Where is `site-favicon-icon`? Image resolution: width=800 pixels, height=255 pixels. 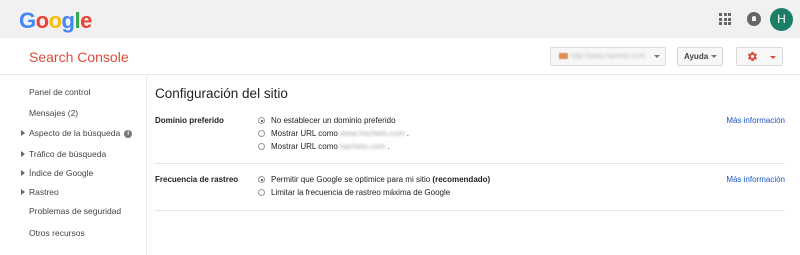
site-favicon-icon is located at coordinates (563, 56).